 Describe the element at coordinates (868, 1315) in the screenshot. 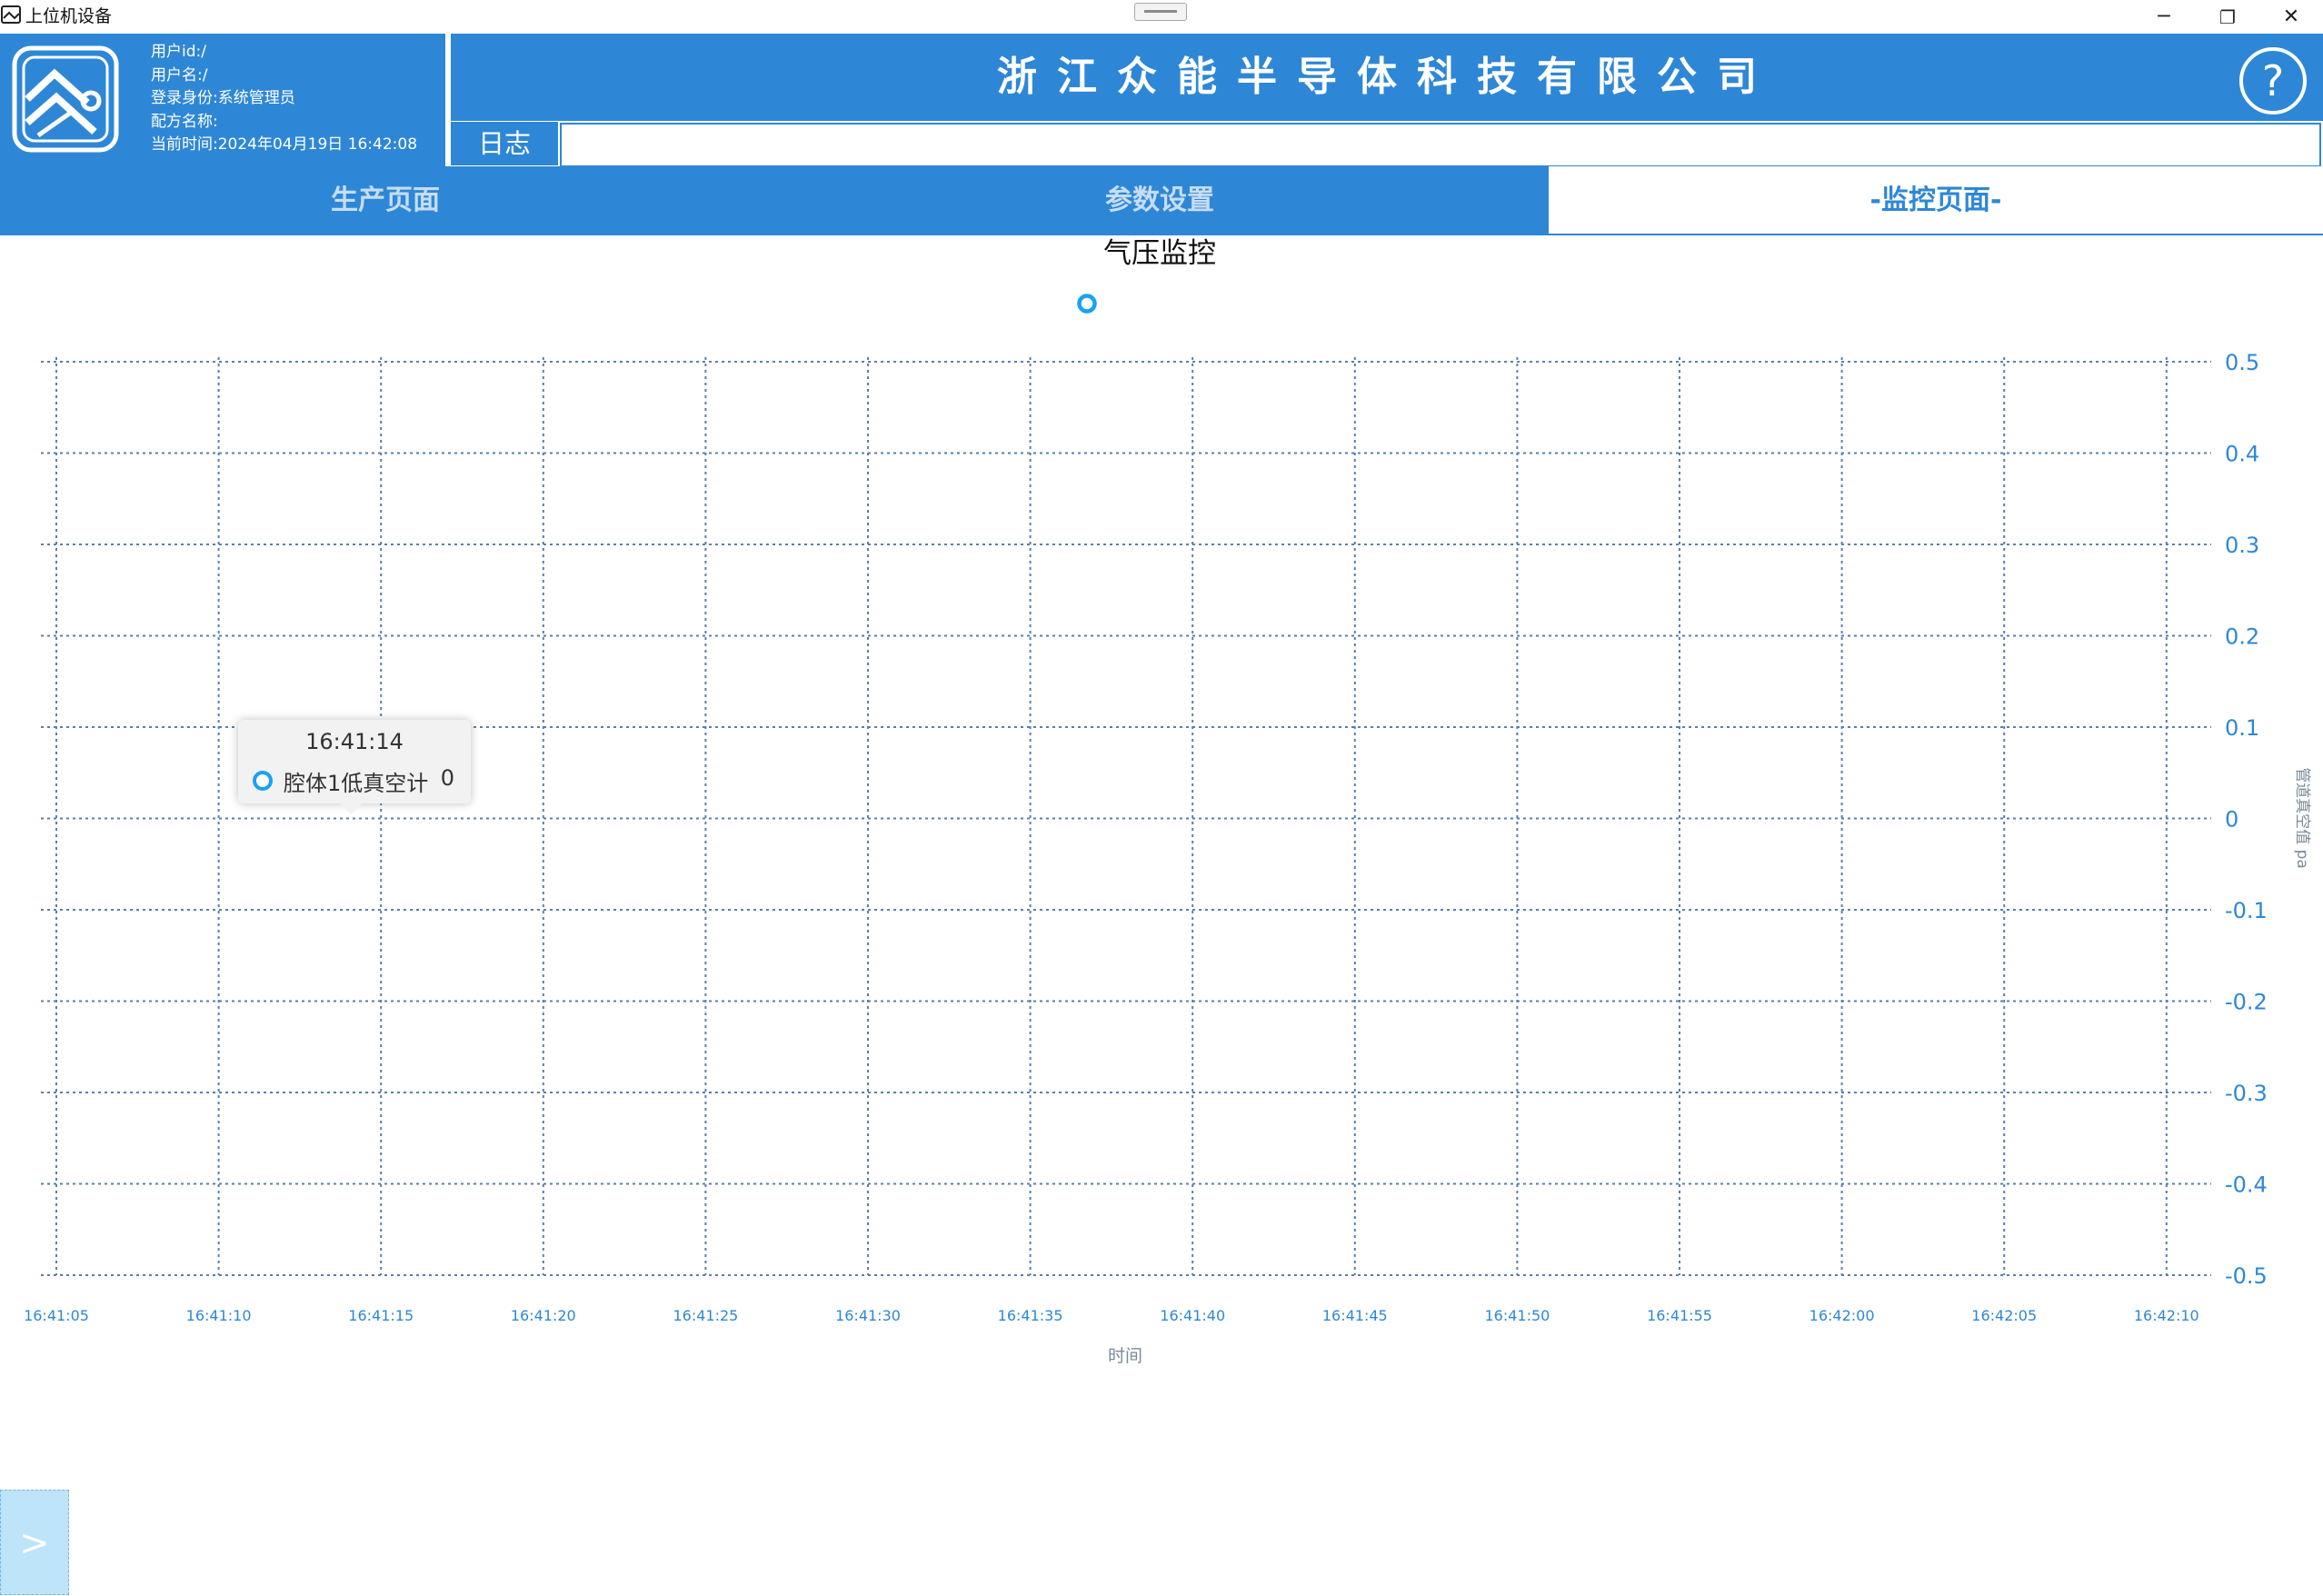

I see `x-tick-label: 16:41:30` at that location.